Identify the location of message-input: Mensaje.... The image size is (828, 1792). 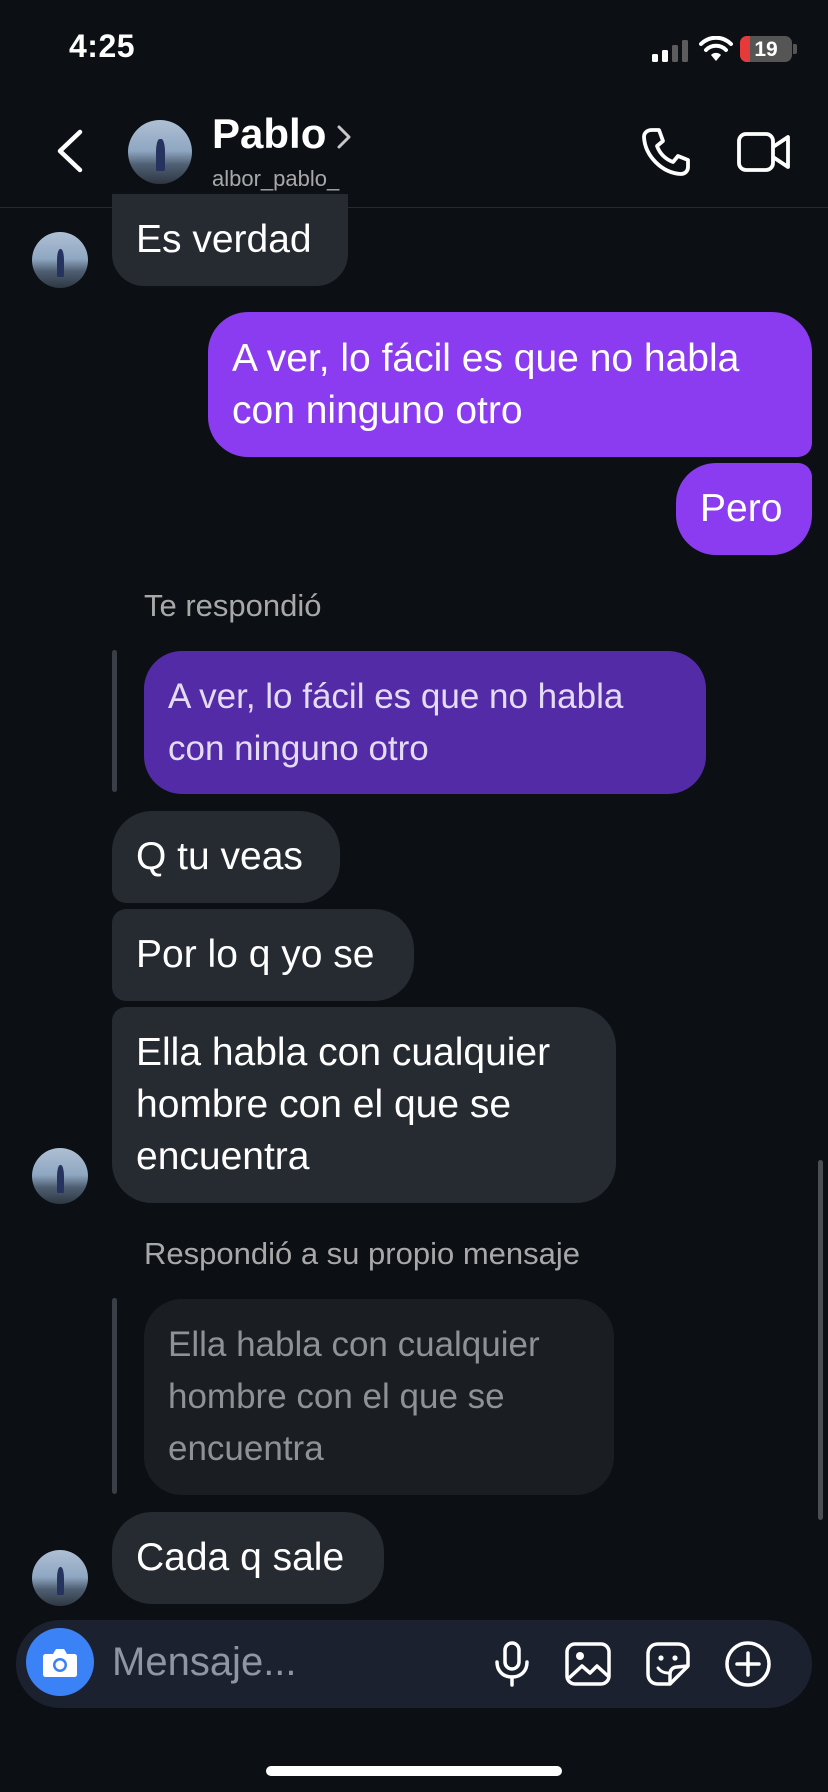
(204, 1662).